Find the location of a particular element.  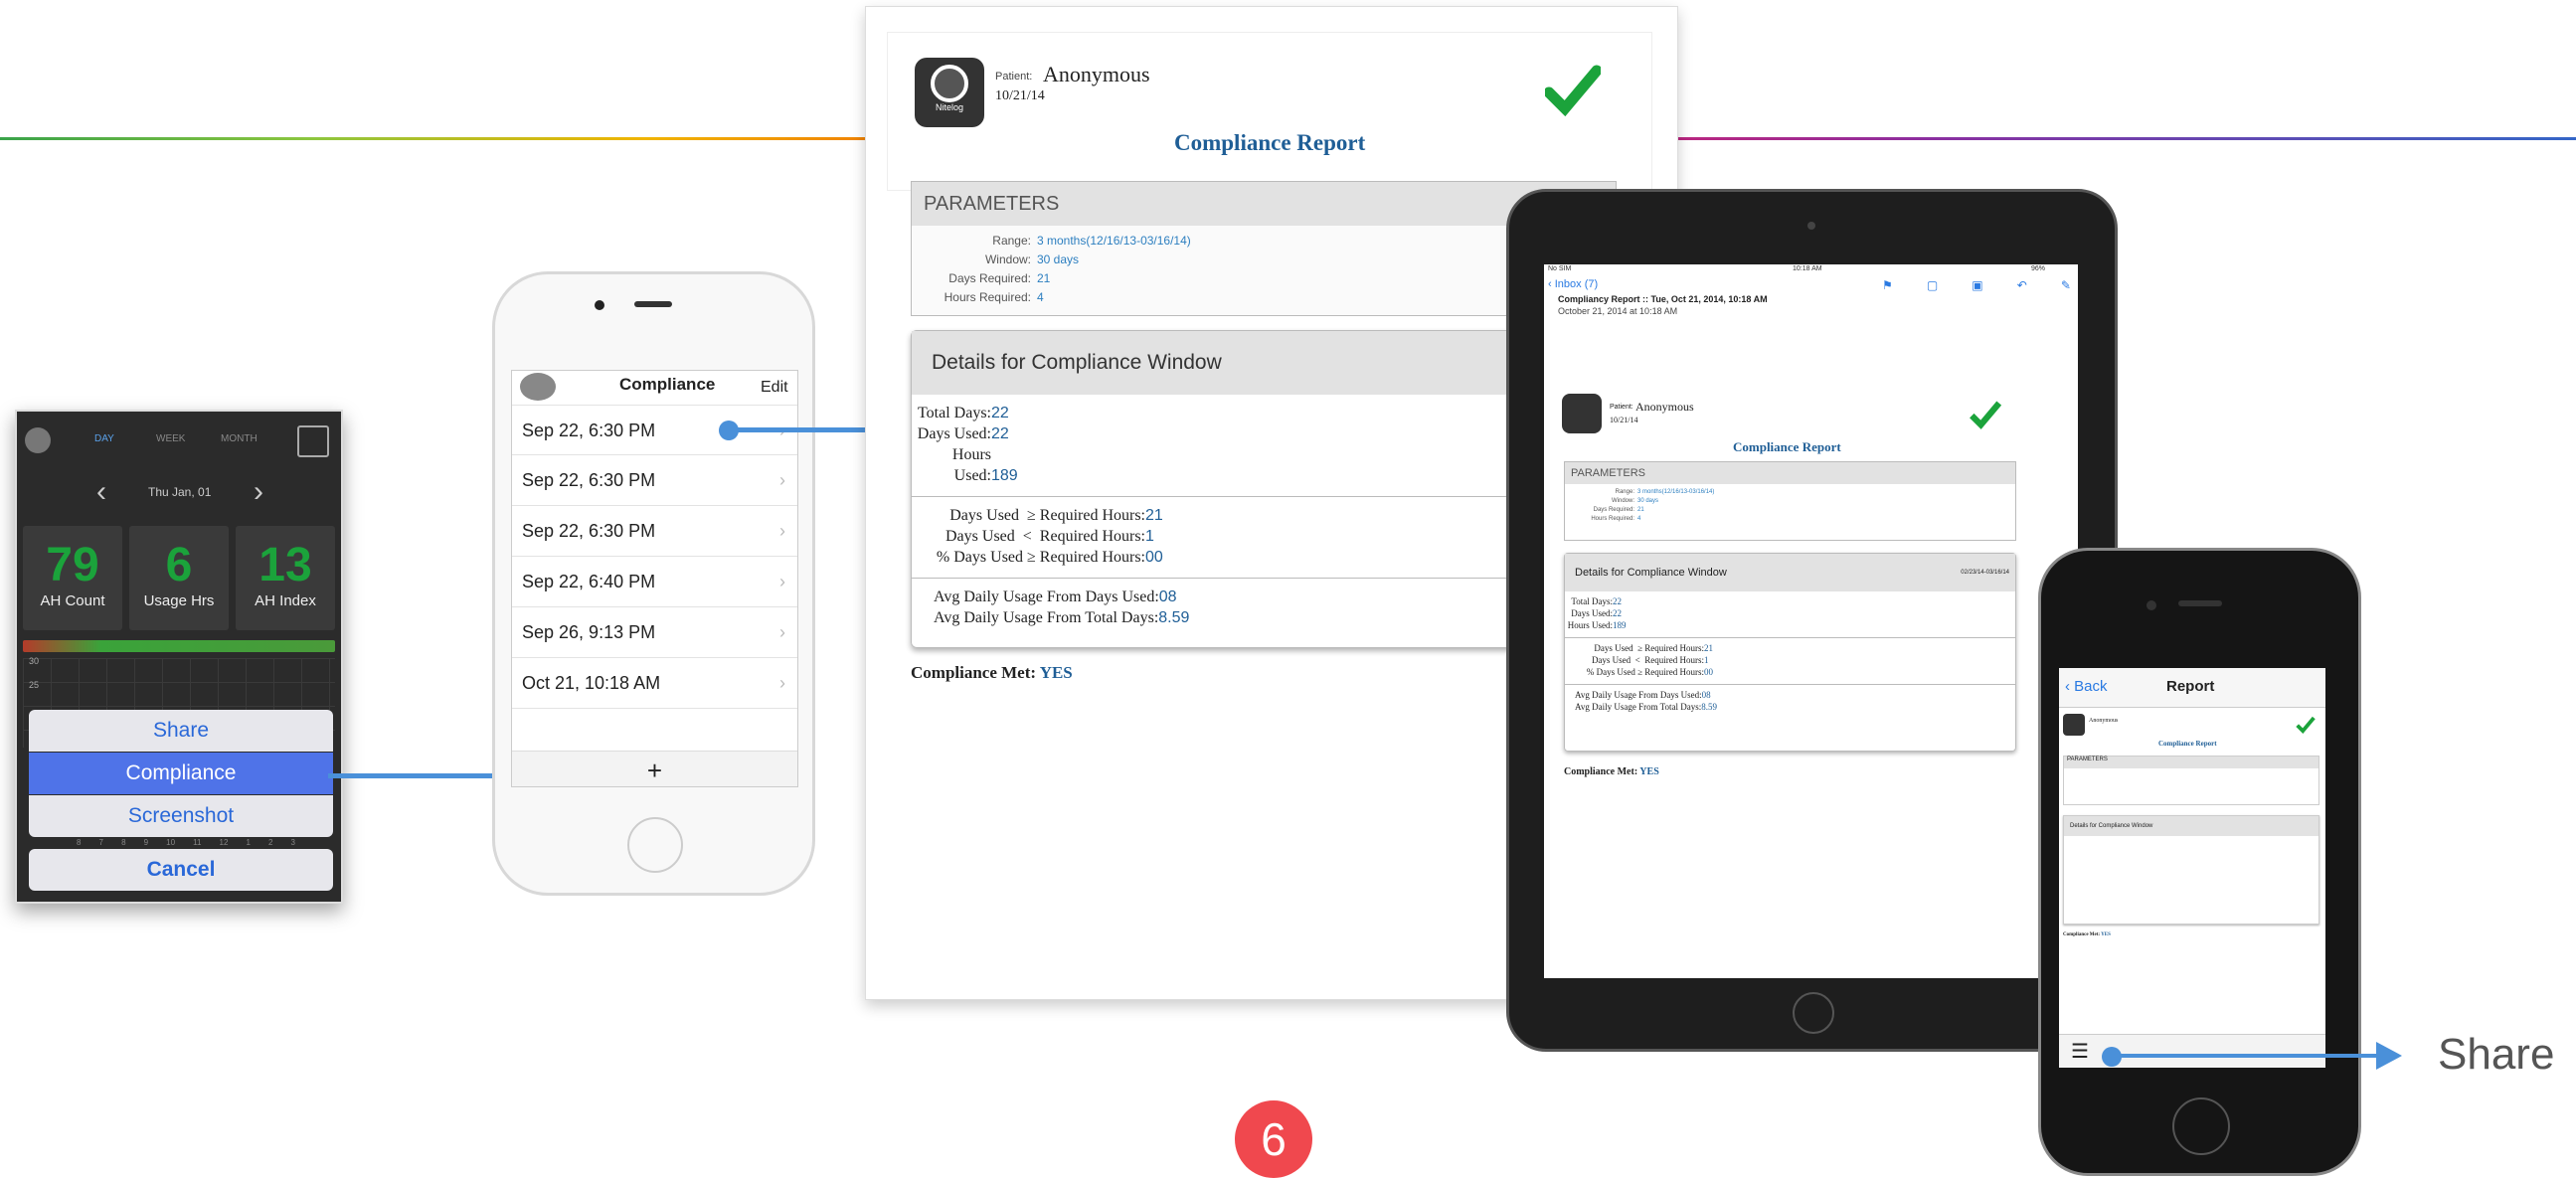

current-date: Thu Jan, 01 is located at coordinates (180, 492).